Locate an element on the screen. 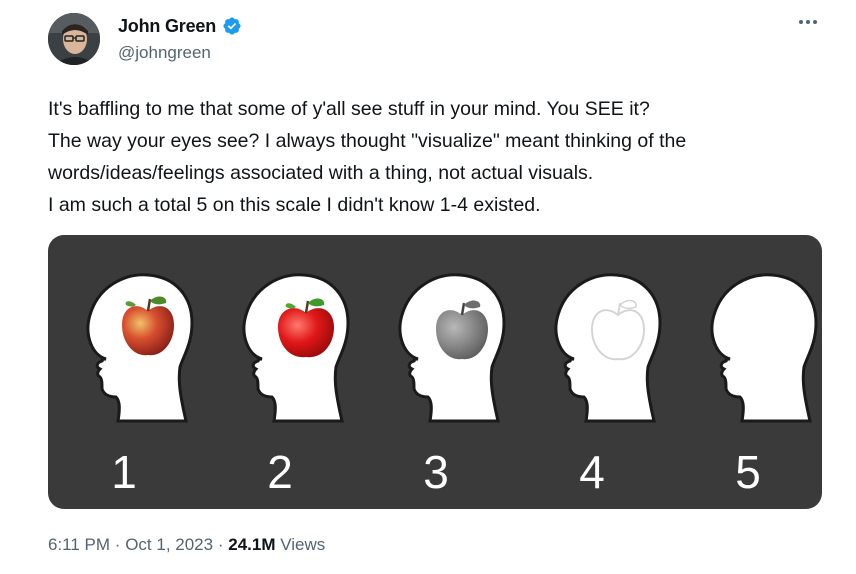  scale-label-3: 3 is located at coordinates (436, 472).